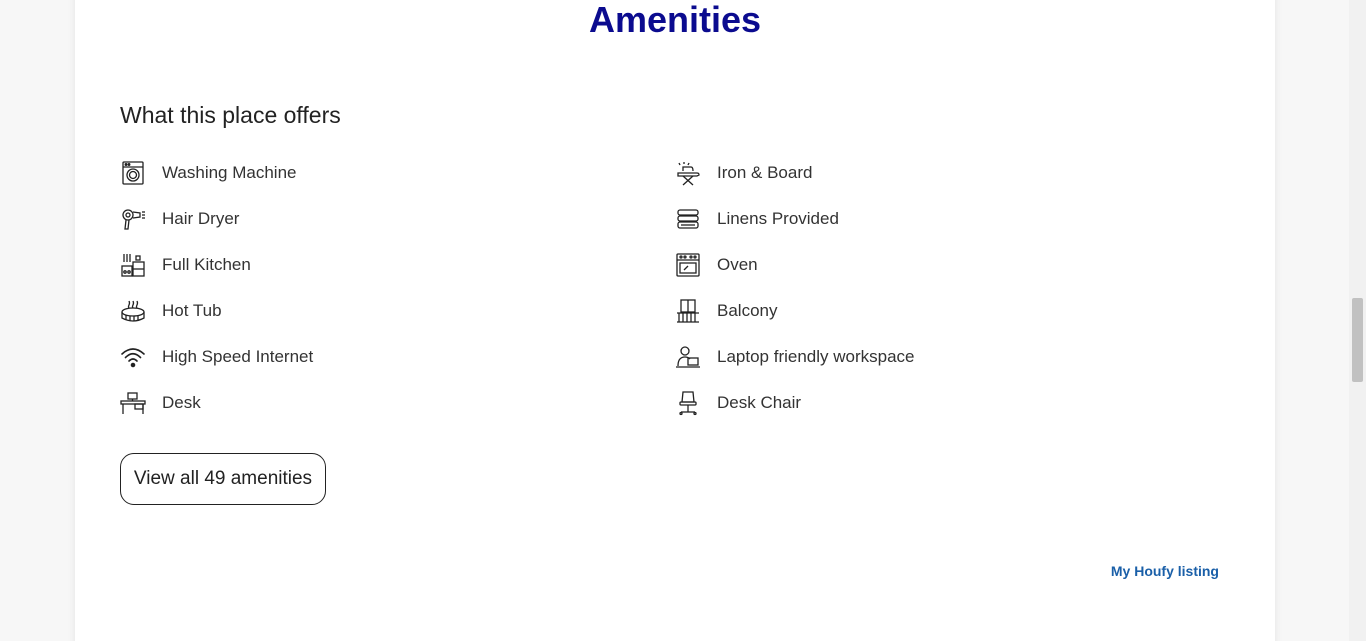  What do you see at coordinates (181, 402) in the screenshot?
I see `amenity-label: Desk` at bounding box center [181, 402].